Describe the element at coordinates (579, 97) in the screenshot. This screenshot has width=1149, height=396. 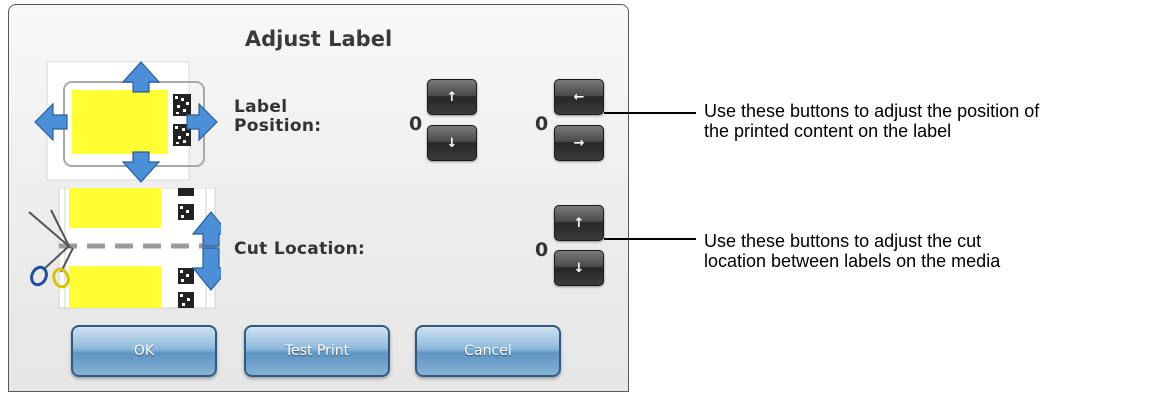
I see `label-position-left-button: ←` at that location.